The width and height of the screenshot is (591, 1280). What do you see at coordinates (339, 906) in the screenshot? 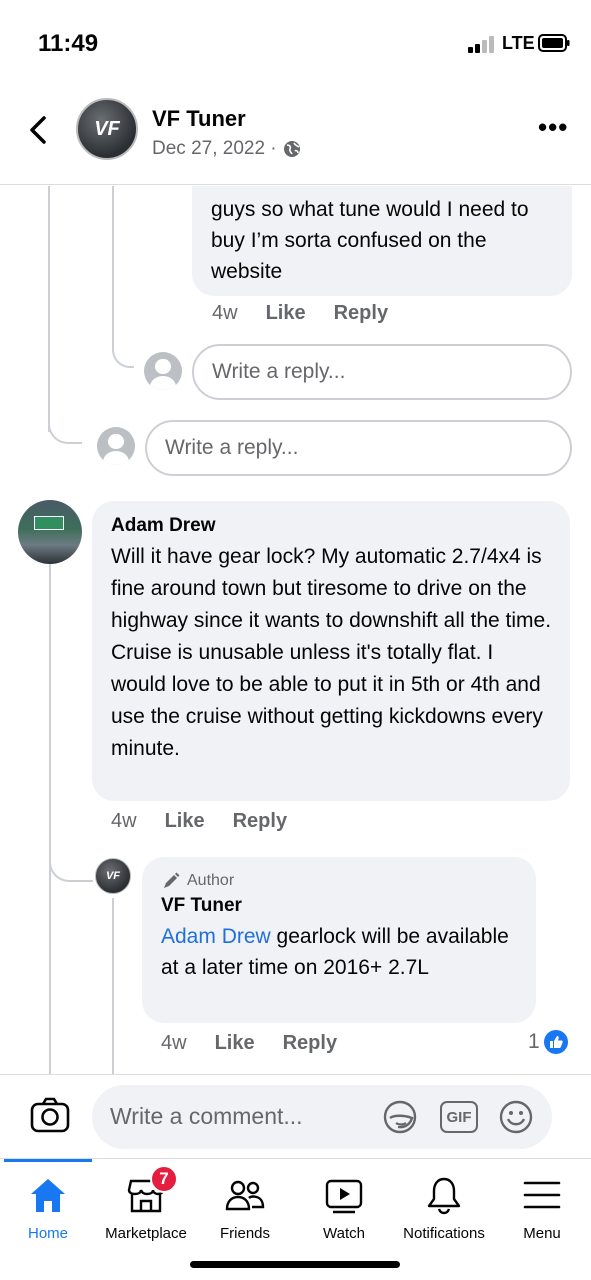
I see `author-name: VF Tuner` at bounding box center [339, 906].